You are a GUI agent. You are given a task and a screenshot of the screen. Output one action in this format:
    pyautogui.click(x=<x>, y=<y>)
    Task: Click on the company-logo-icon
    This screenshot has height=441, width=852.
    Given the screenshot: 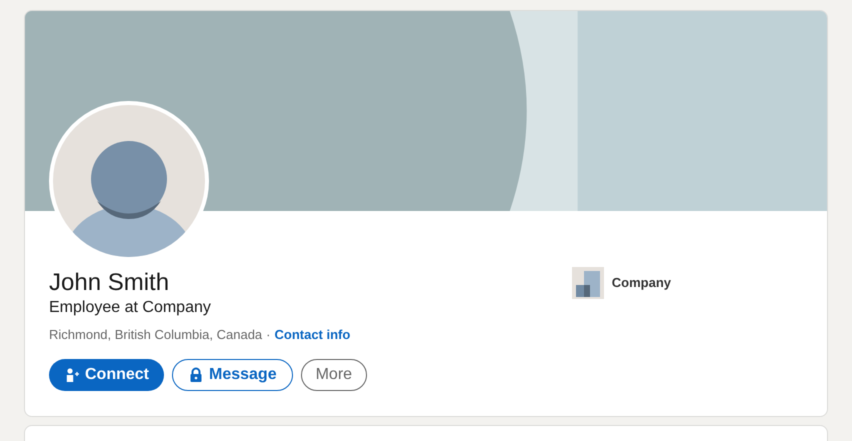 What is the action you would take?
    pyautogui.click(x=588, y=283)
    